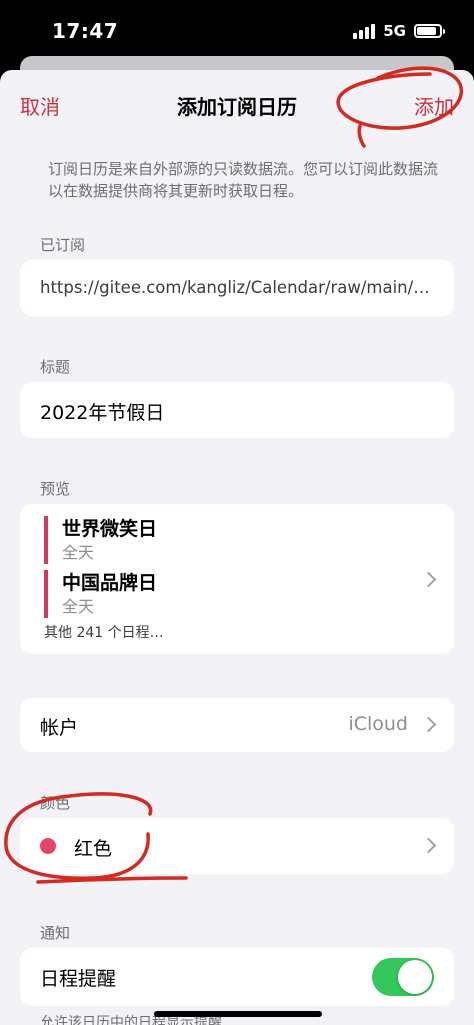 This screenshot has width=474, height=1025. Describe the element at coordinates (237, 725) in the screenshot. I see `account-row: 帐户 iCloud` at that location.